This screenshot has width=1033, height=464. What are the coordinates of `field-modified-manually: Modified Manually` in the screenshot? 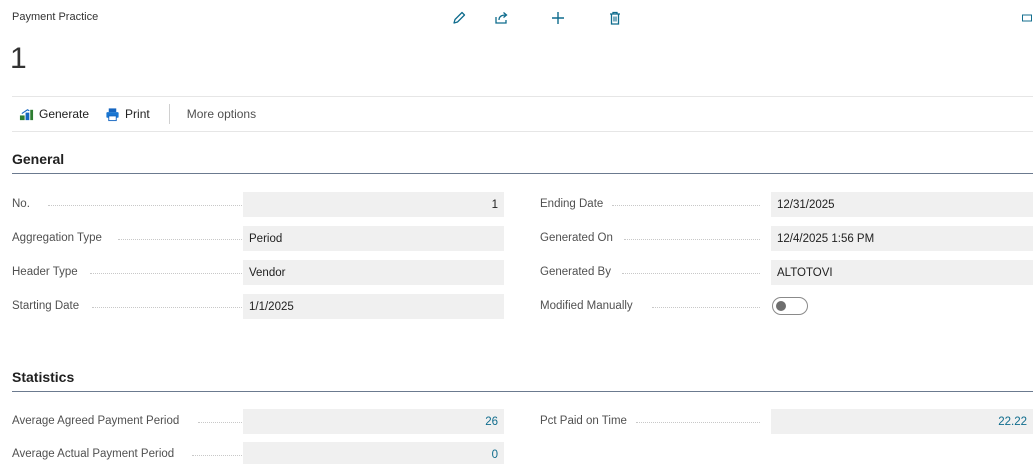 It's located at (786, 306).